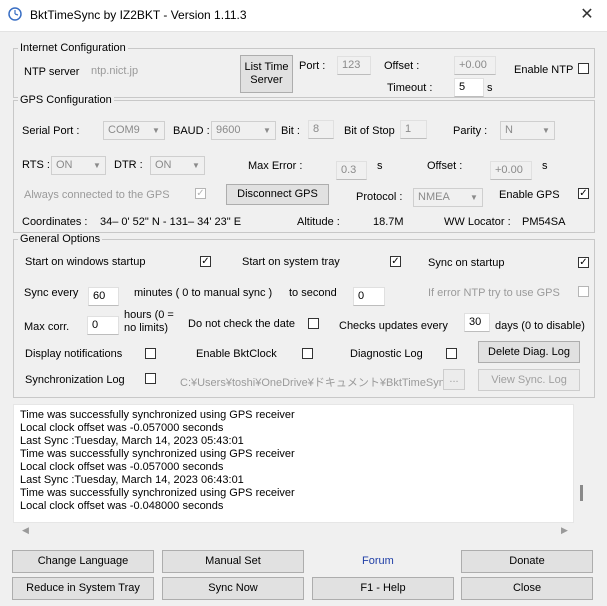 The width and height of the screenshot is (607, 606). Describe the element at coordinates (388, 222) in the screenshot. I see `altitude-value: 18.7M` at that location.